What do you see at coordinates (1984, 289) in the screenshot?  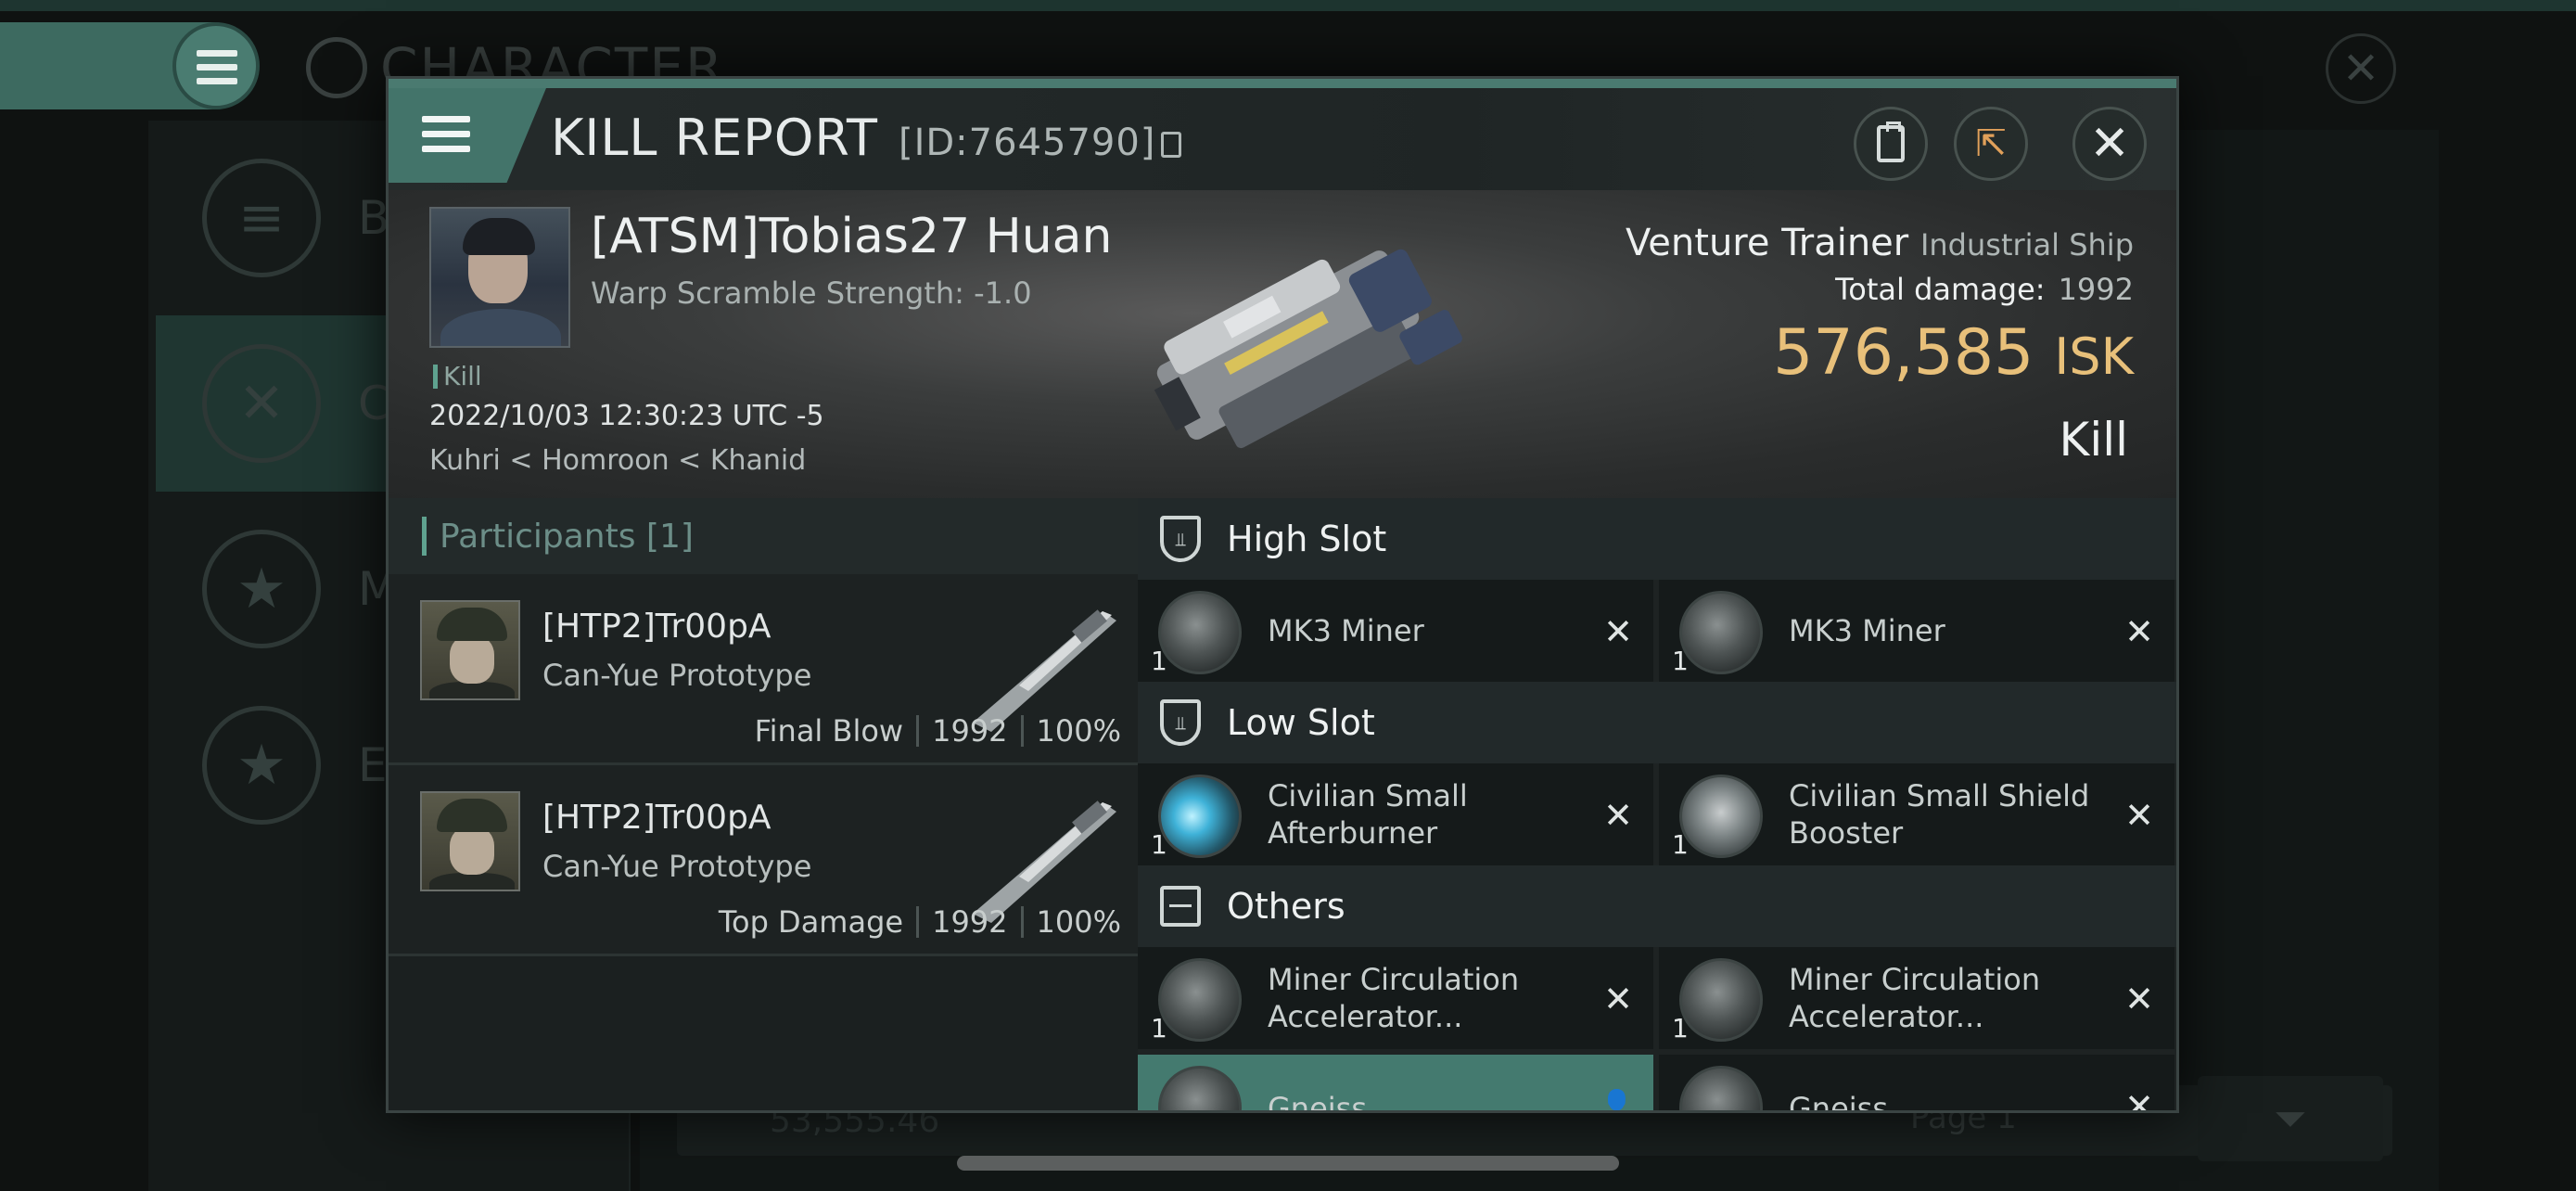 I see `total-damage: Total damage: 1992` at bounding box center [1984, 289].